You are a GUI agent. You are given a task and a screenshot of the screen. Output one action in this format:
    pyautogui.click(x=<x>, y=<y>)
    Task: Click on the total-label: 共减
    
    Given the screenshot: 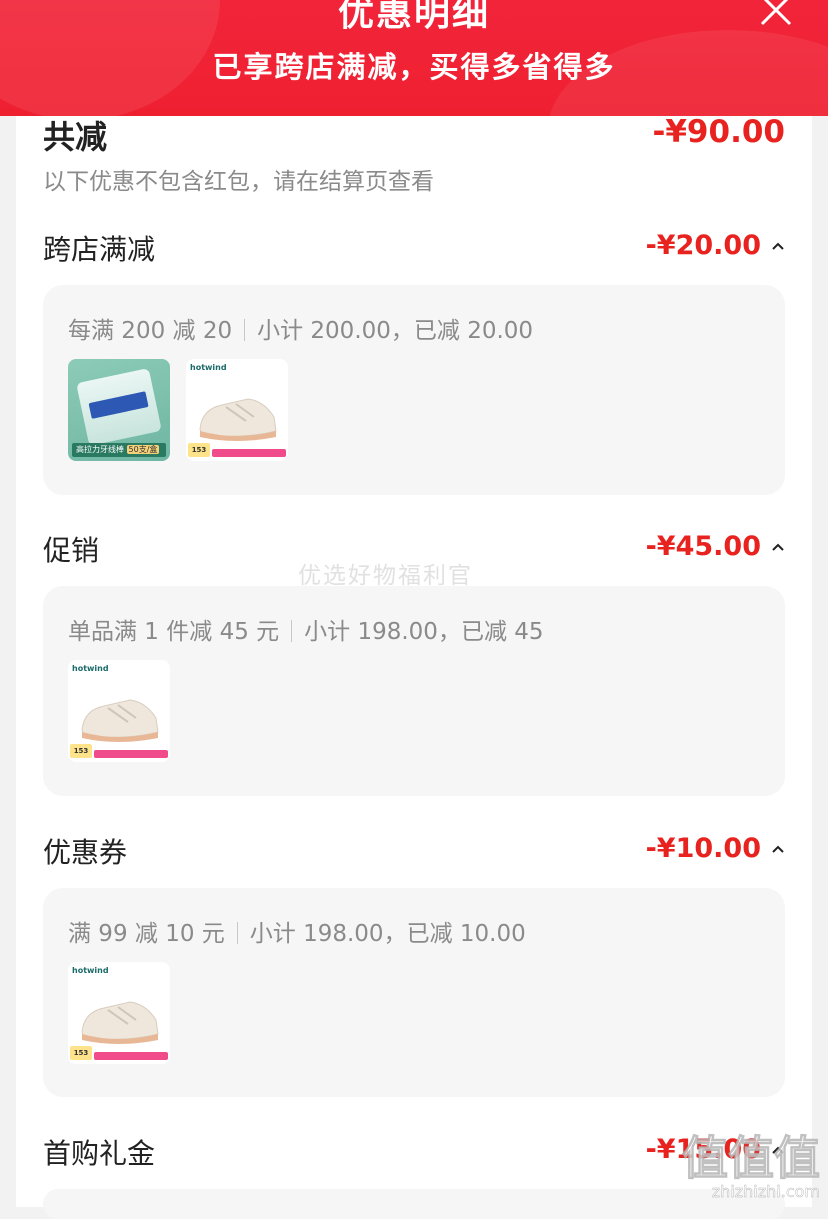 What is the action you would take?
    pyautogui.click(x=75, y=137)
    